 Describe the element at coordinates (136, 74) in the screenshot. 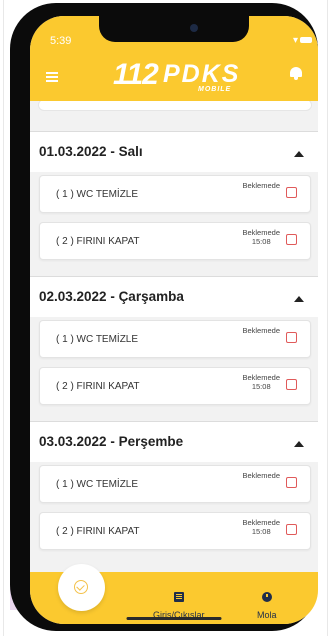

I see `logo-number: 112` at that location.